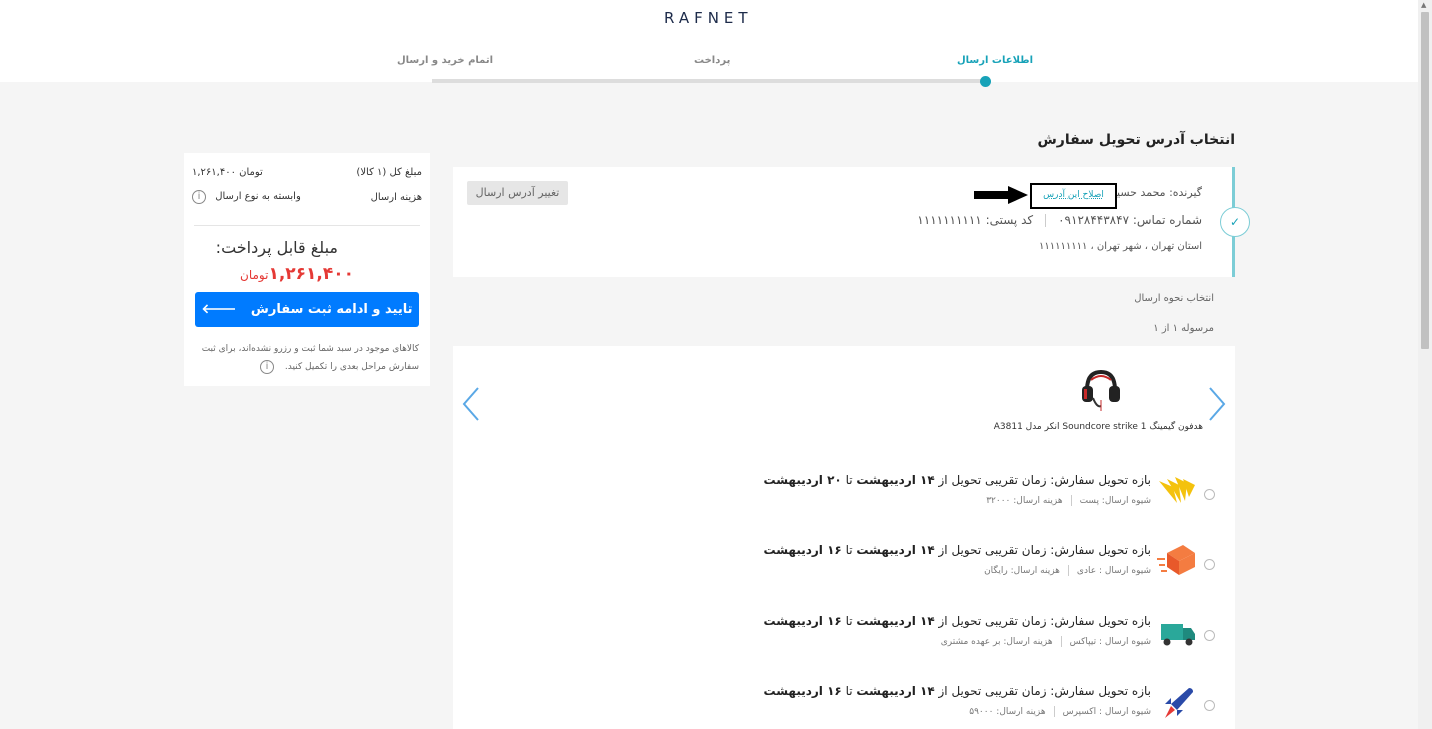 This screenshot has width=1432, height=729. What do you see at coordinates (1115, 501) in the screenshot?
I see `option-method: شیوه ارسال: پست` at bounding box center [1115, 501].